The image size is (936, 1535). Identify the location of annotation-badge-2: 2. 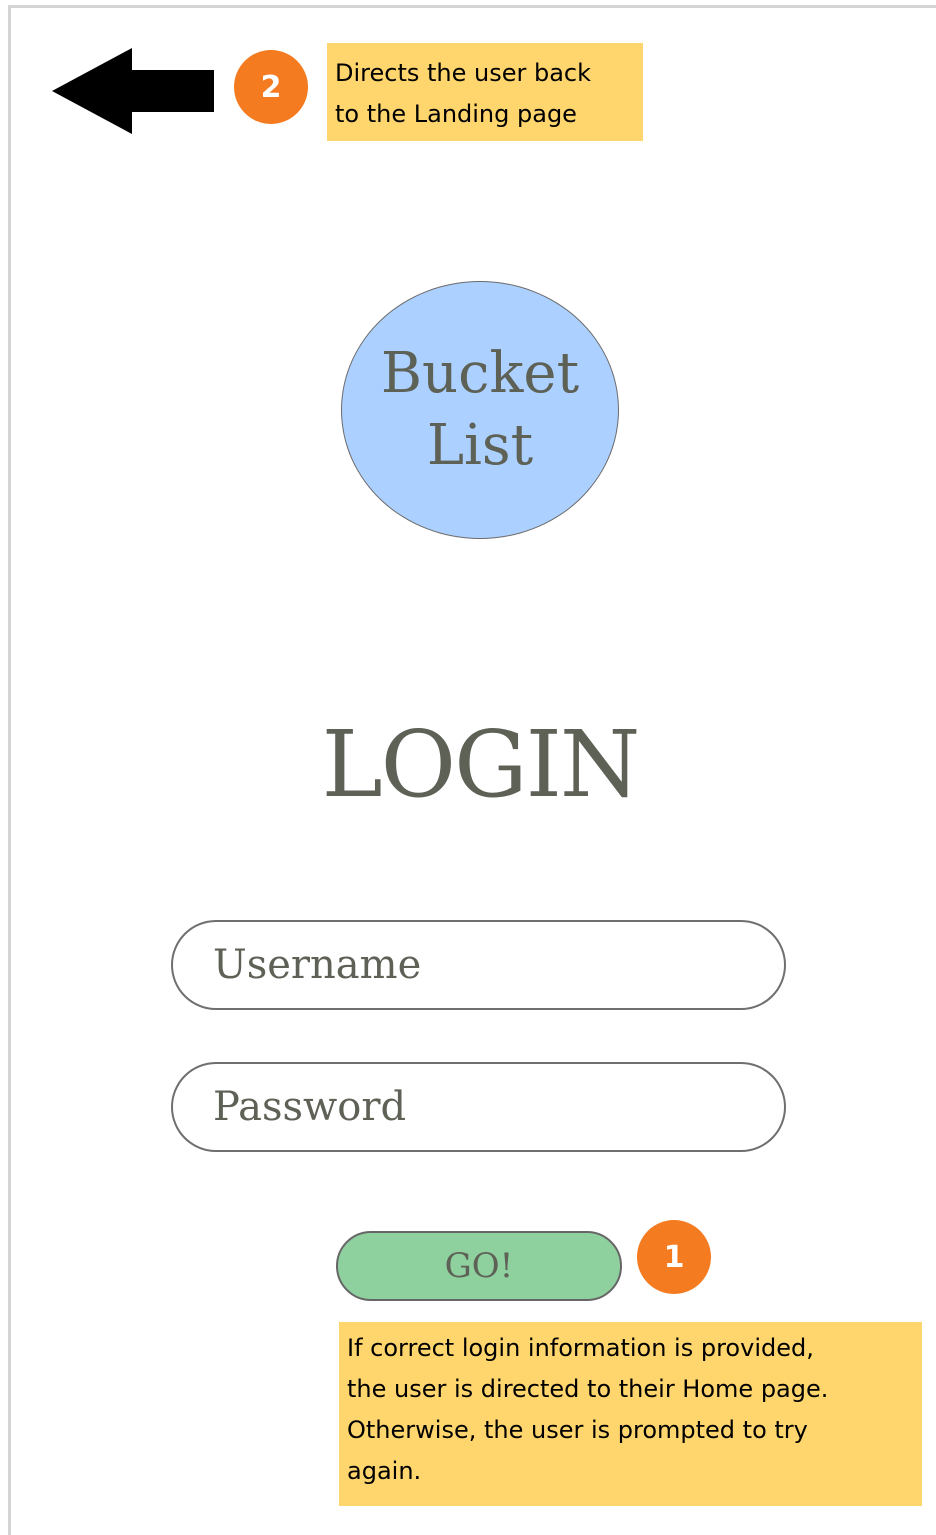
(271, 87).